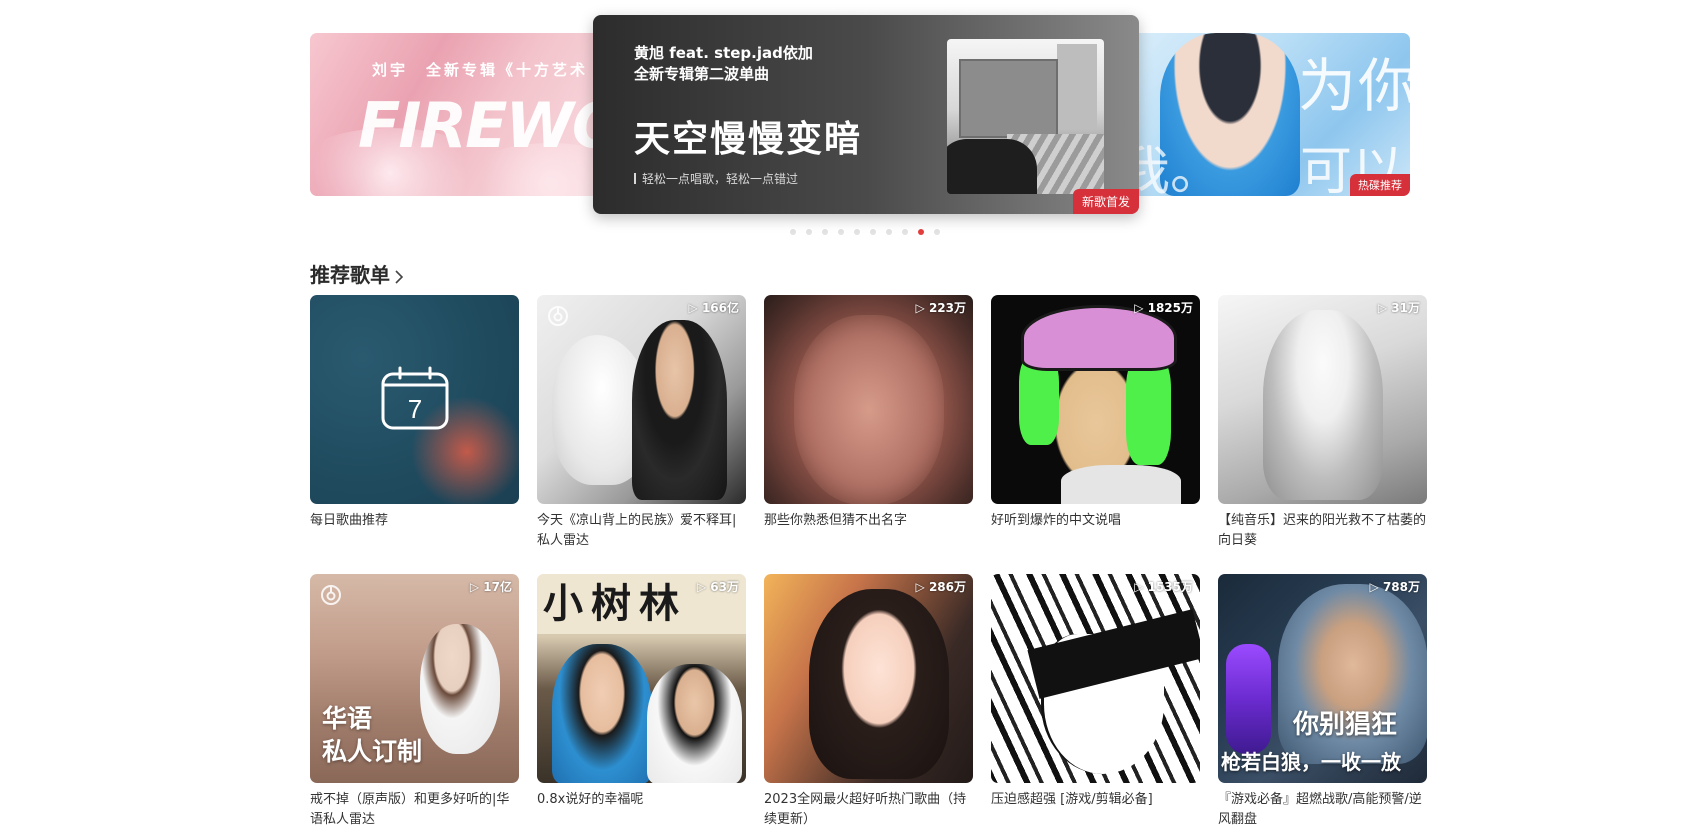  I want to click on banner-left-top-text: 刘宇 全新专辑《十方艺术, so click(480, 70).